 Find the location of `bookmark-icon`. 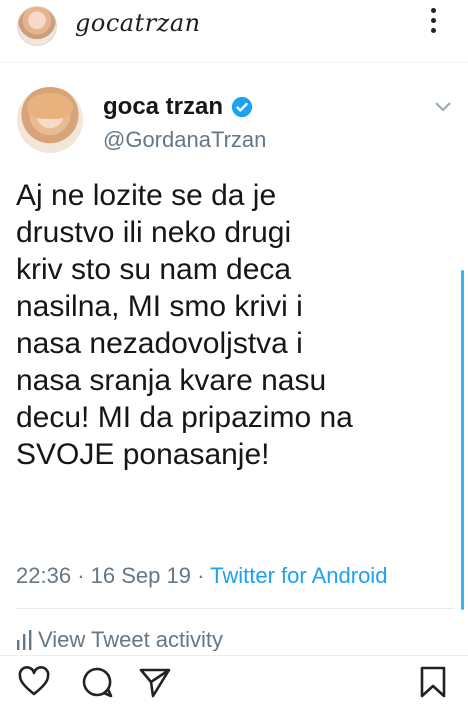

bookmark-icon is located at coordinates (433, 682).